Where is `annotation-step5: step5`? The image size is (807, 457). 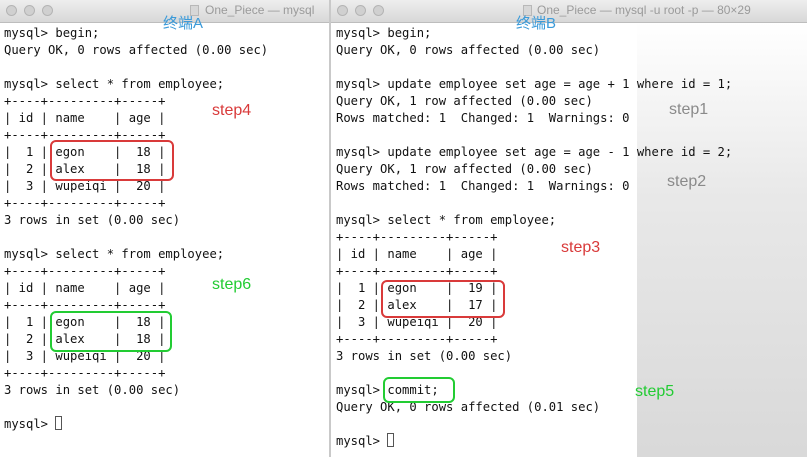
annotation-step5: step5 is located at coordinates (655, 391).